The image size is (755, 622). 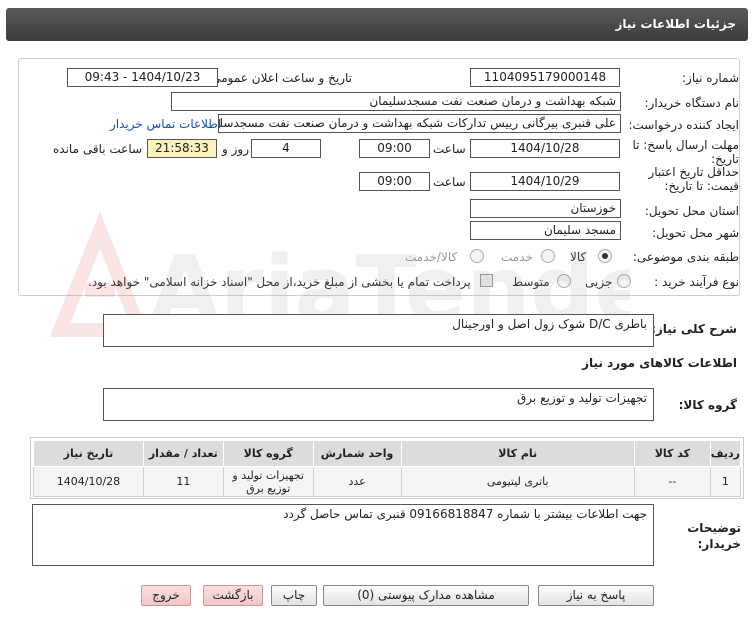 What do you see at coordinates (605, 256) in the screenshot?
I see `category-radio-goods` at bounding box center [605, 256].